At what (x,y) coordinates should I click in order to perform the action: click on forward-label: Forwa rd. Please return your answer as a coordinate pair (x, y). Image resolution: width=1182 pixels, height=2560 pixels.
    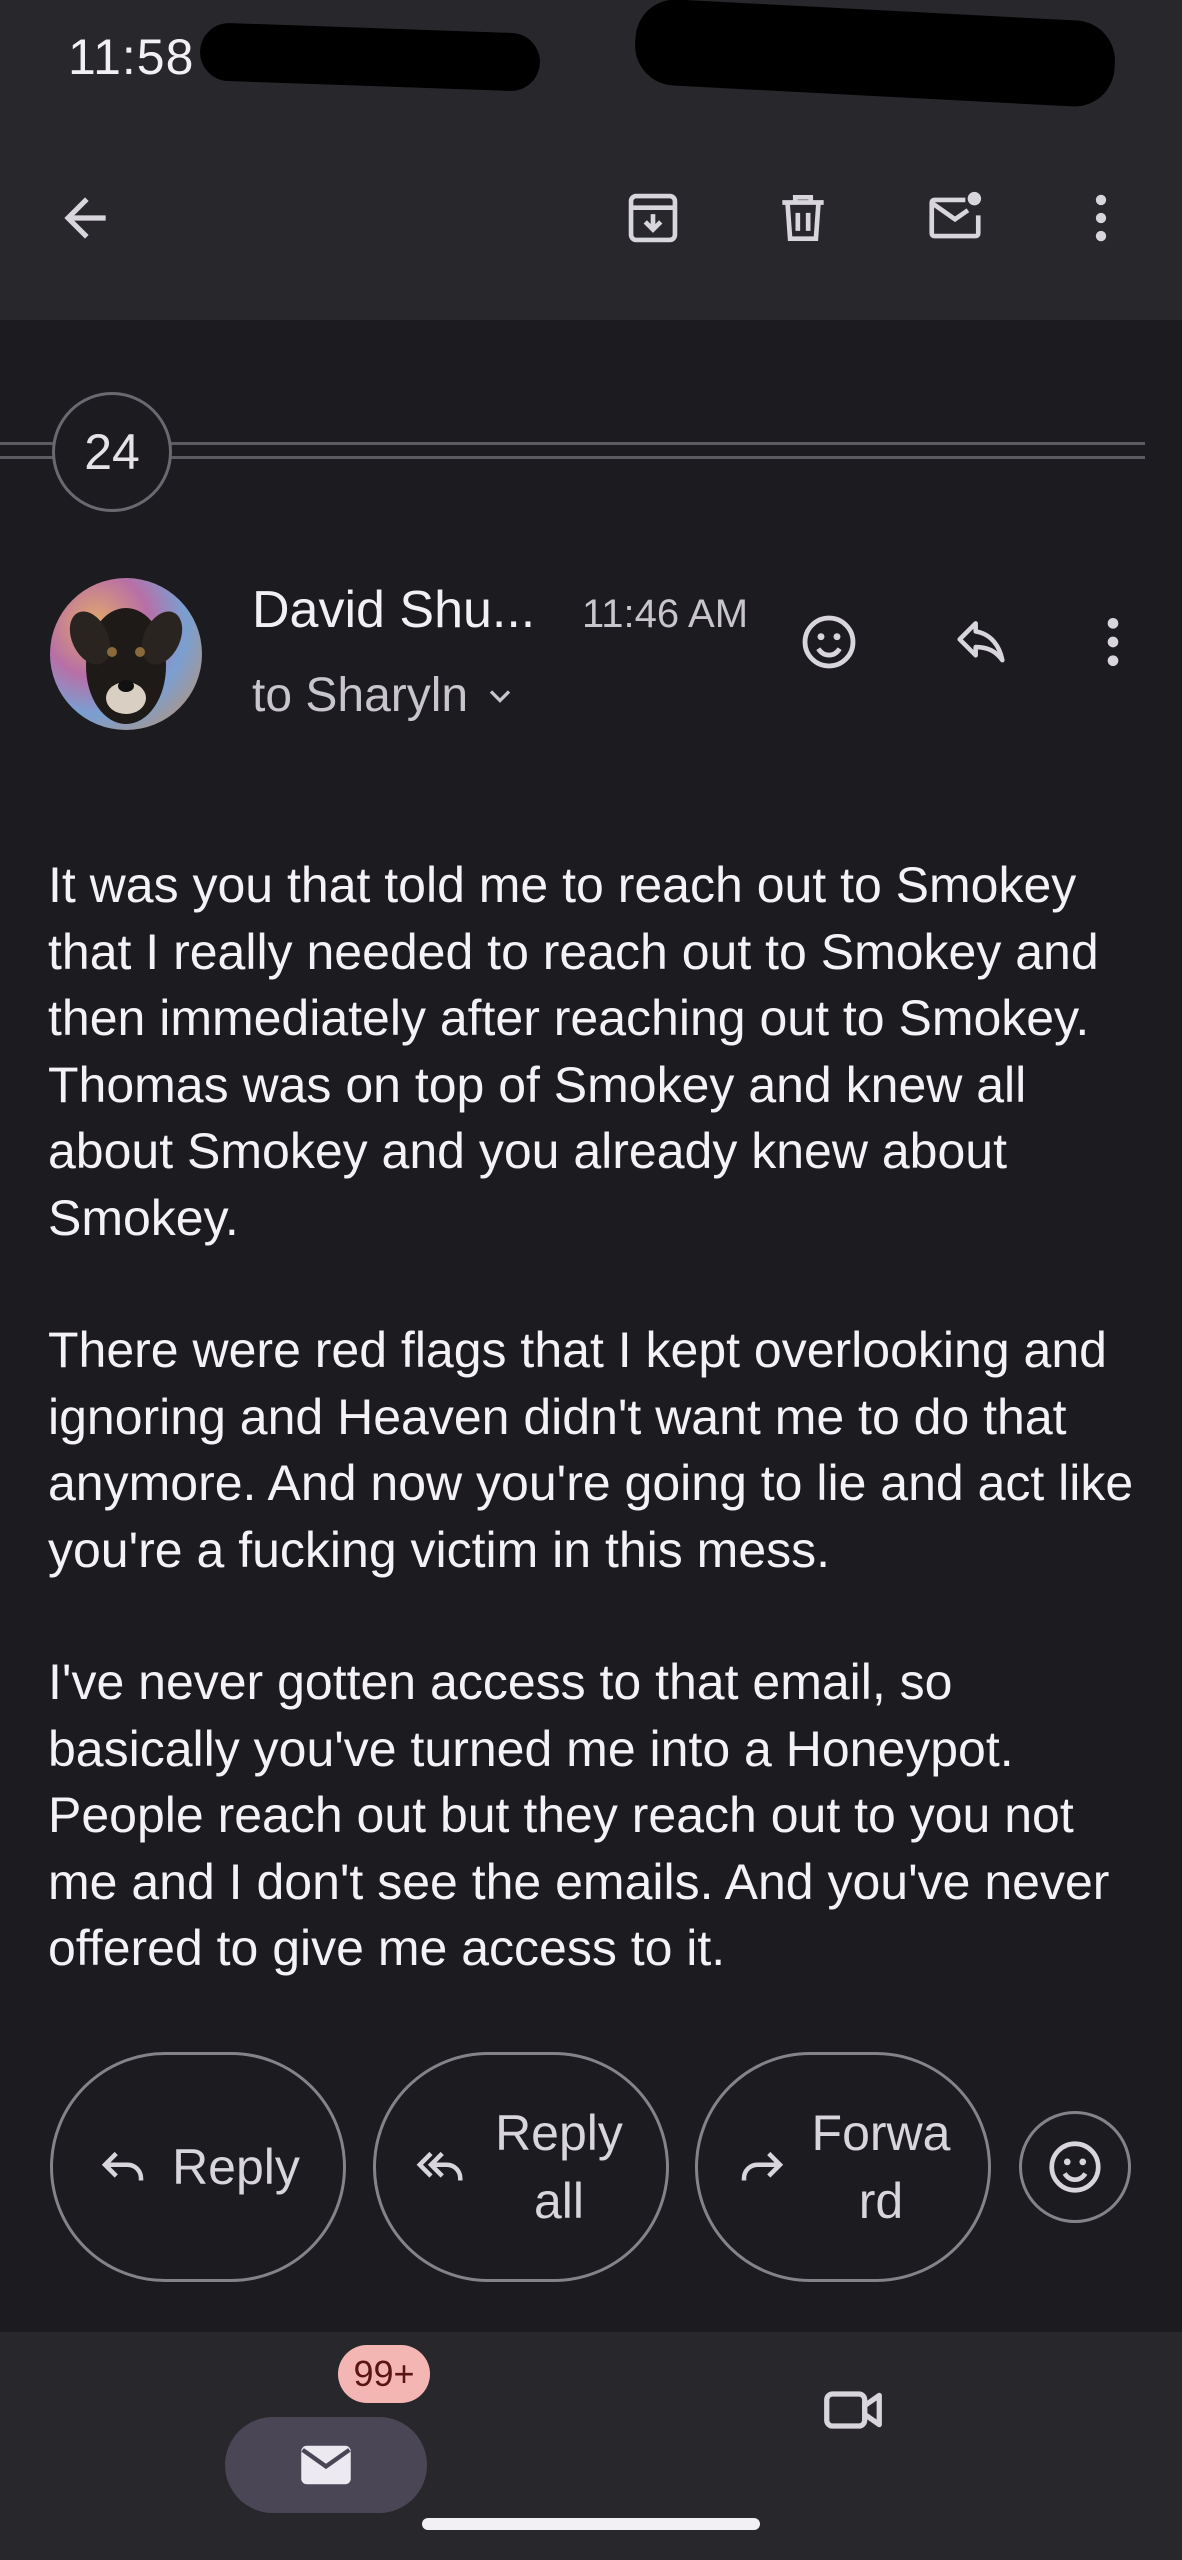
    Looking at the image, I should click on (881, 2167).